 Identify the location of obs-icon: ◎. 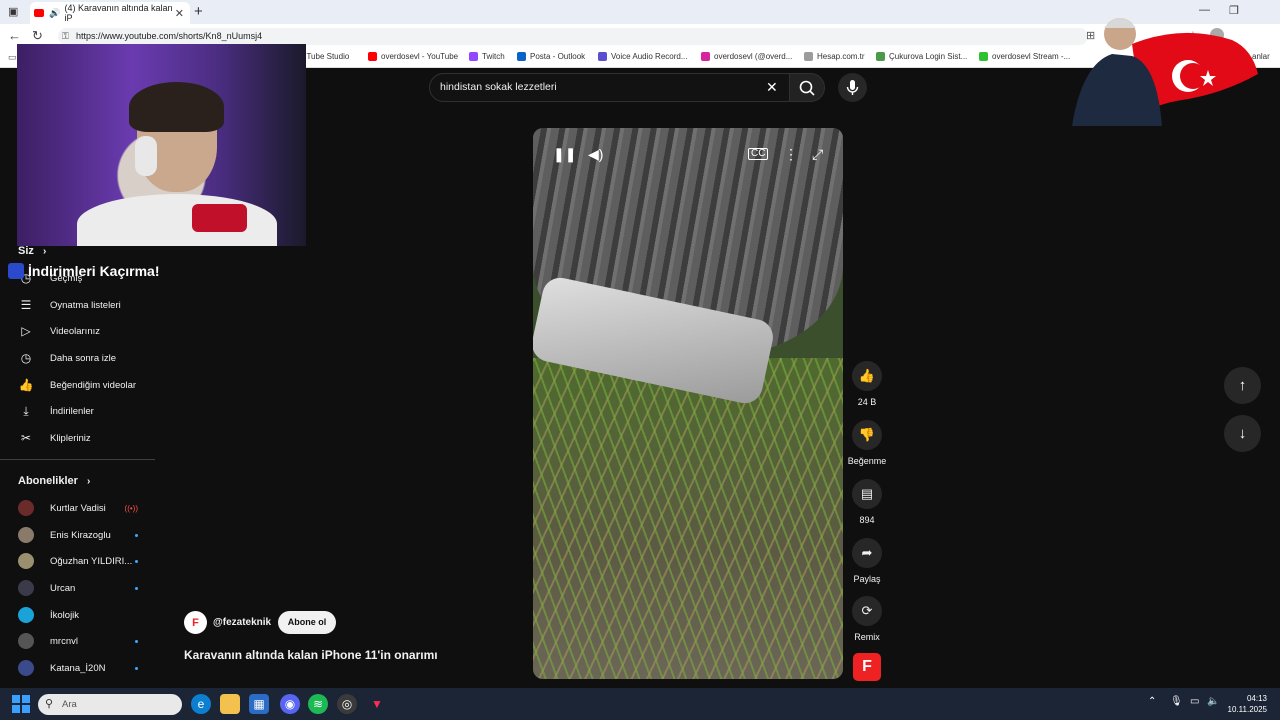
(347, 704).